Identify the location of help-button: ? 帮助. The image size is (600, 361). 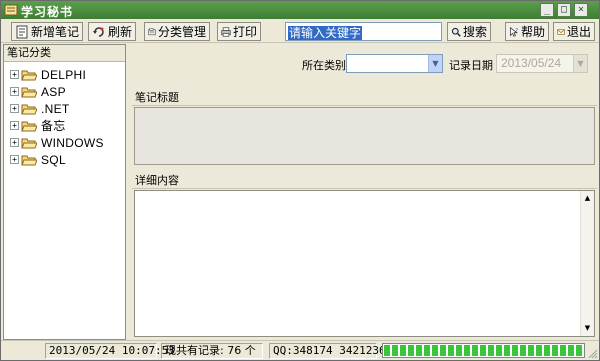
(527, 31).